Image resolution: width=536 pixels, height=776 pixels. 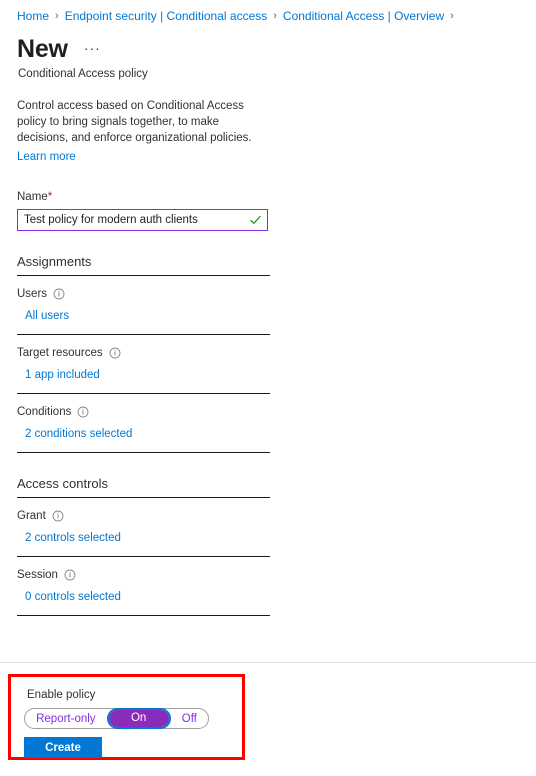 I want to click on name-input-wrapper, so click(x=142, y=220).